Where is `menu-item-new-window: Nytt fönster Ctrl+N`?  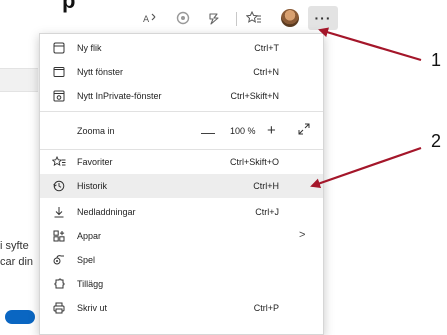
menu-item-new-window: Nytt fönster Ctrl+N is located at coordinates (181, 72).